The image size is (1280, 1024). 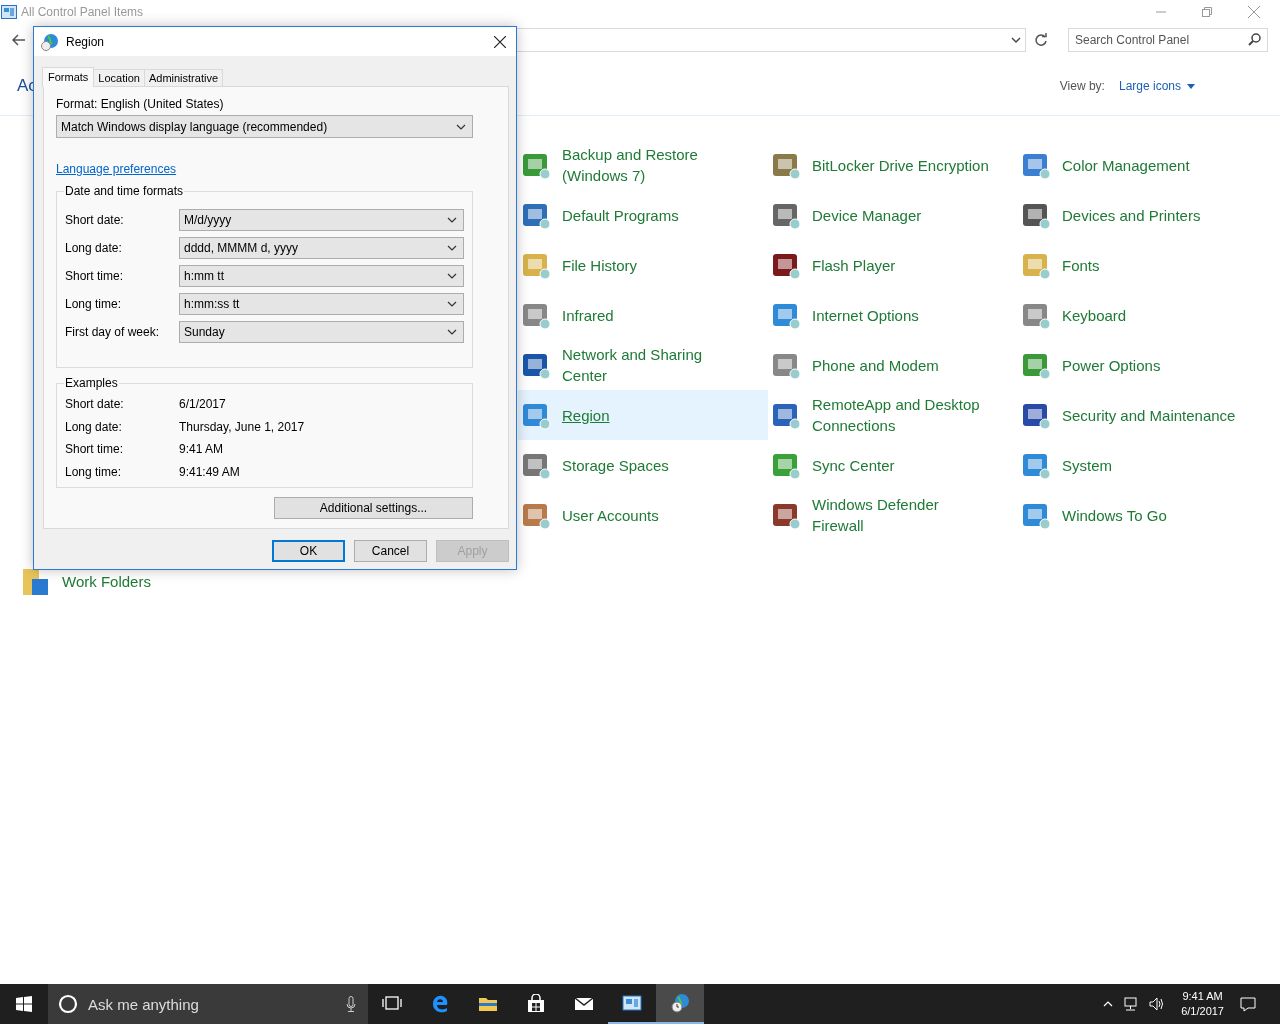 I want to click on applet-item: Windows Defender Firewall, so click(x=893, y=515).